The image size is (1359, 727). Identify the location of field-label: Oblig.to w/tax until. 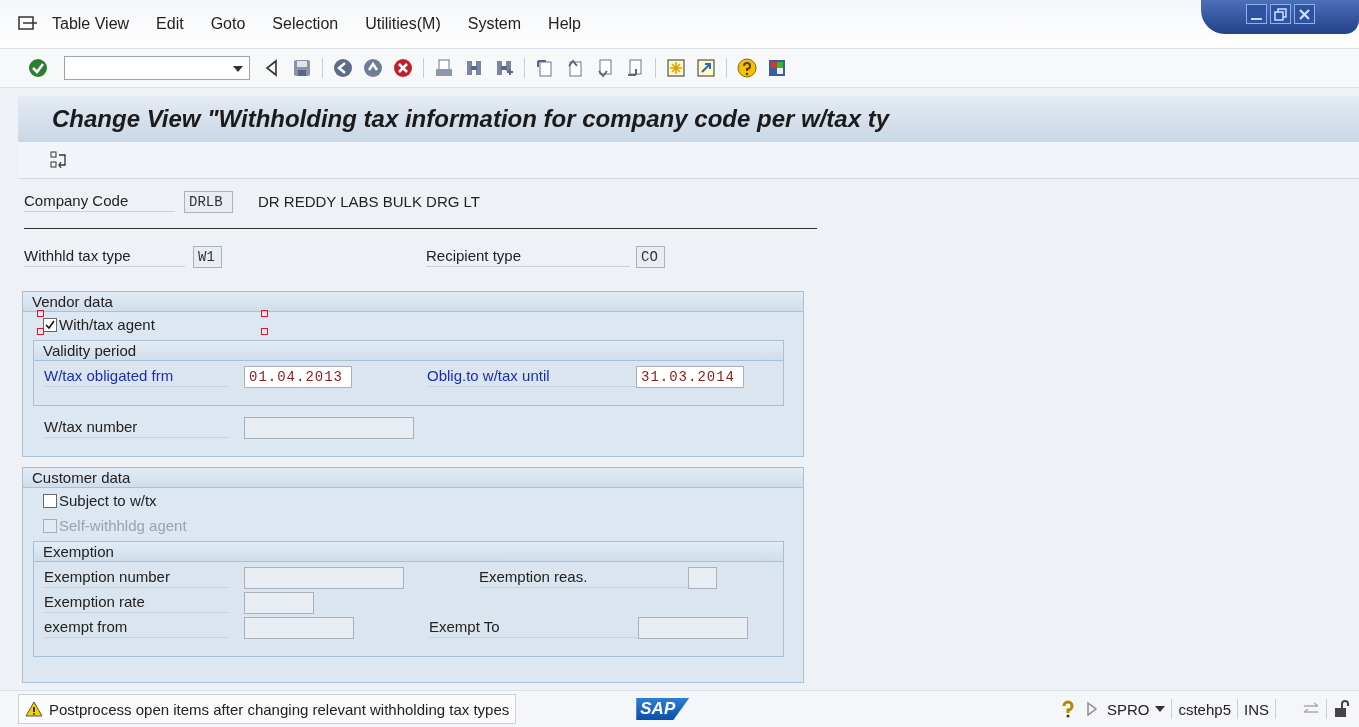
(531, 376).